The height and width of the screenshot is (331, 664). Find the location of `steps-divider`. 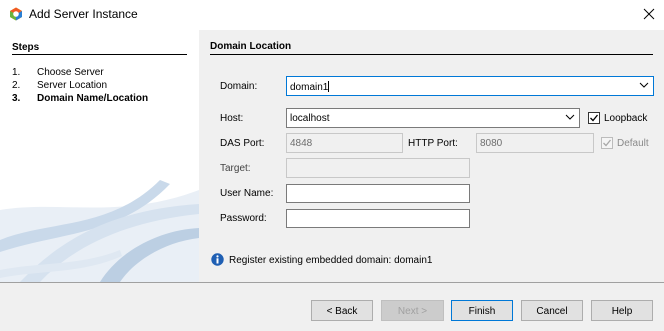

steps-divider is located at coordinates (99, 54).